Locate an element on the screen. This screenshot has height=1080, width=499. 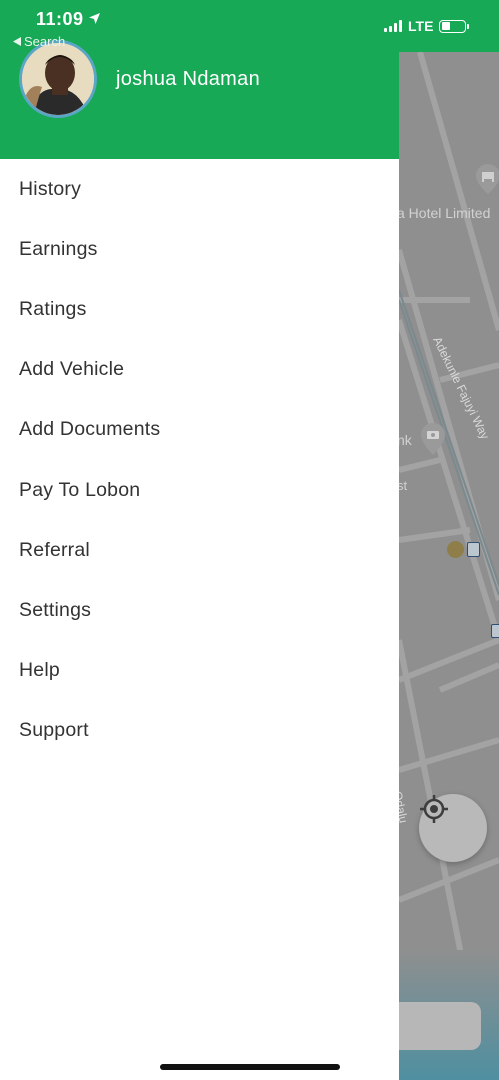
hotel-pin-icon is located at coordinates (487, 179).